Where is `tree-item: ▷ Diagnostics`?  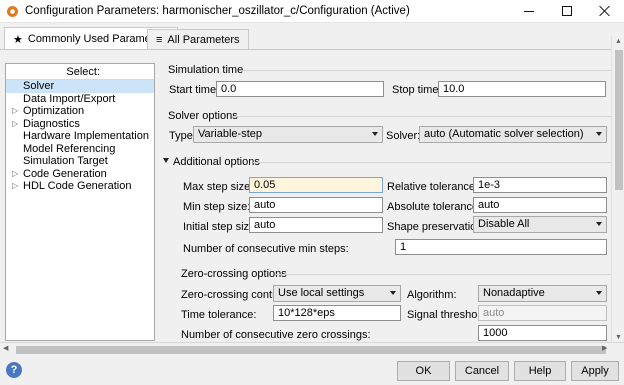
tree-item: ▷ Diagnostics is located at coordinates (80, 124).